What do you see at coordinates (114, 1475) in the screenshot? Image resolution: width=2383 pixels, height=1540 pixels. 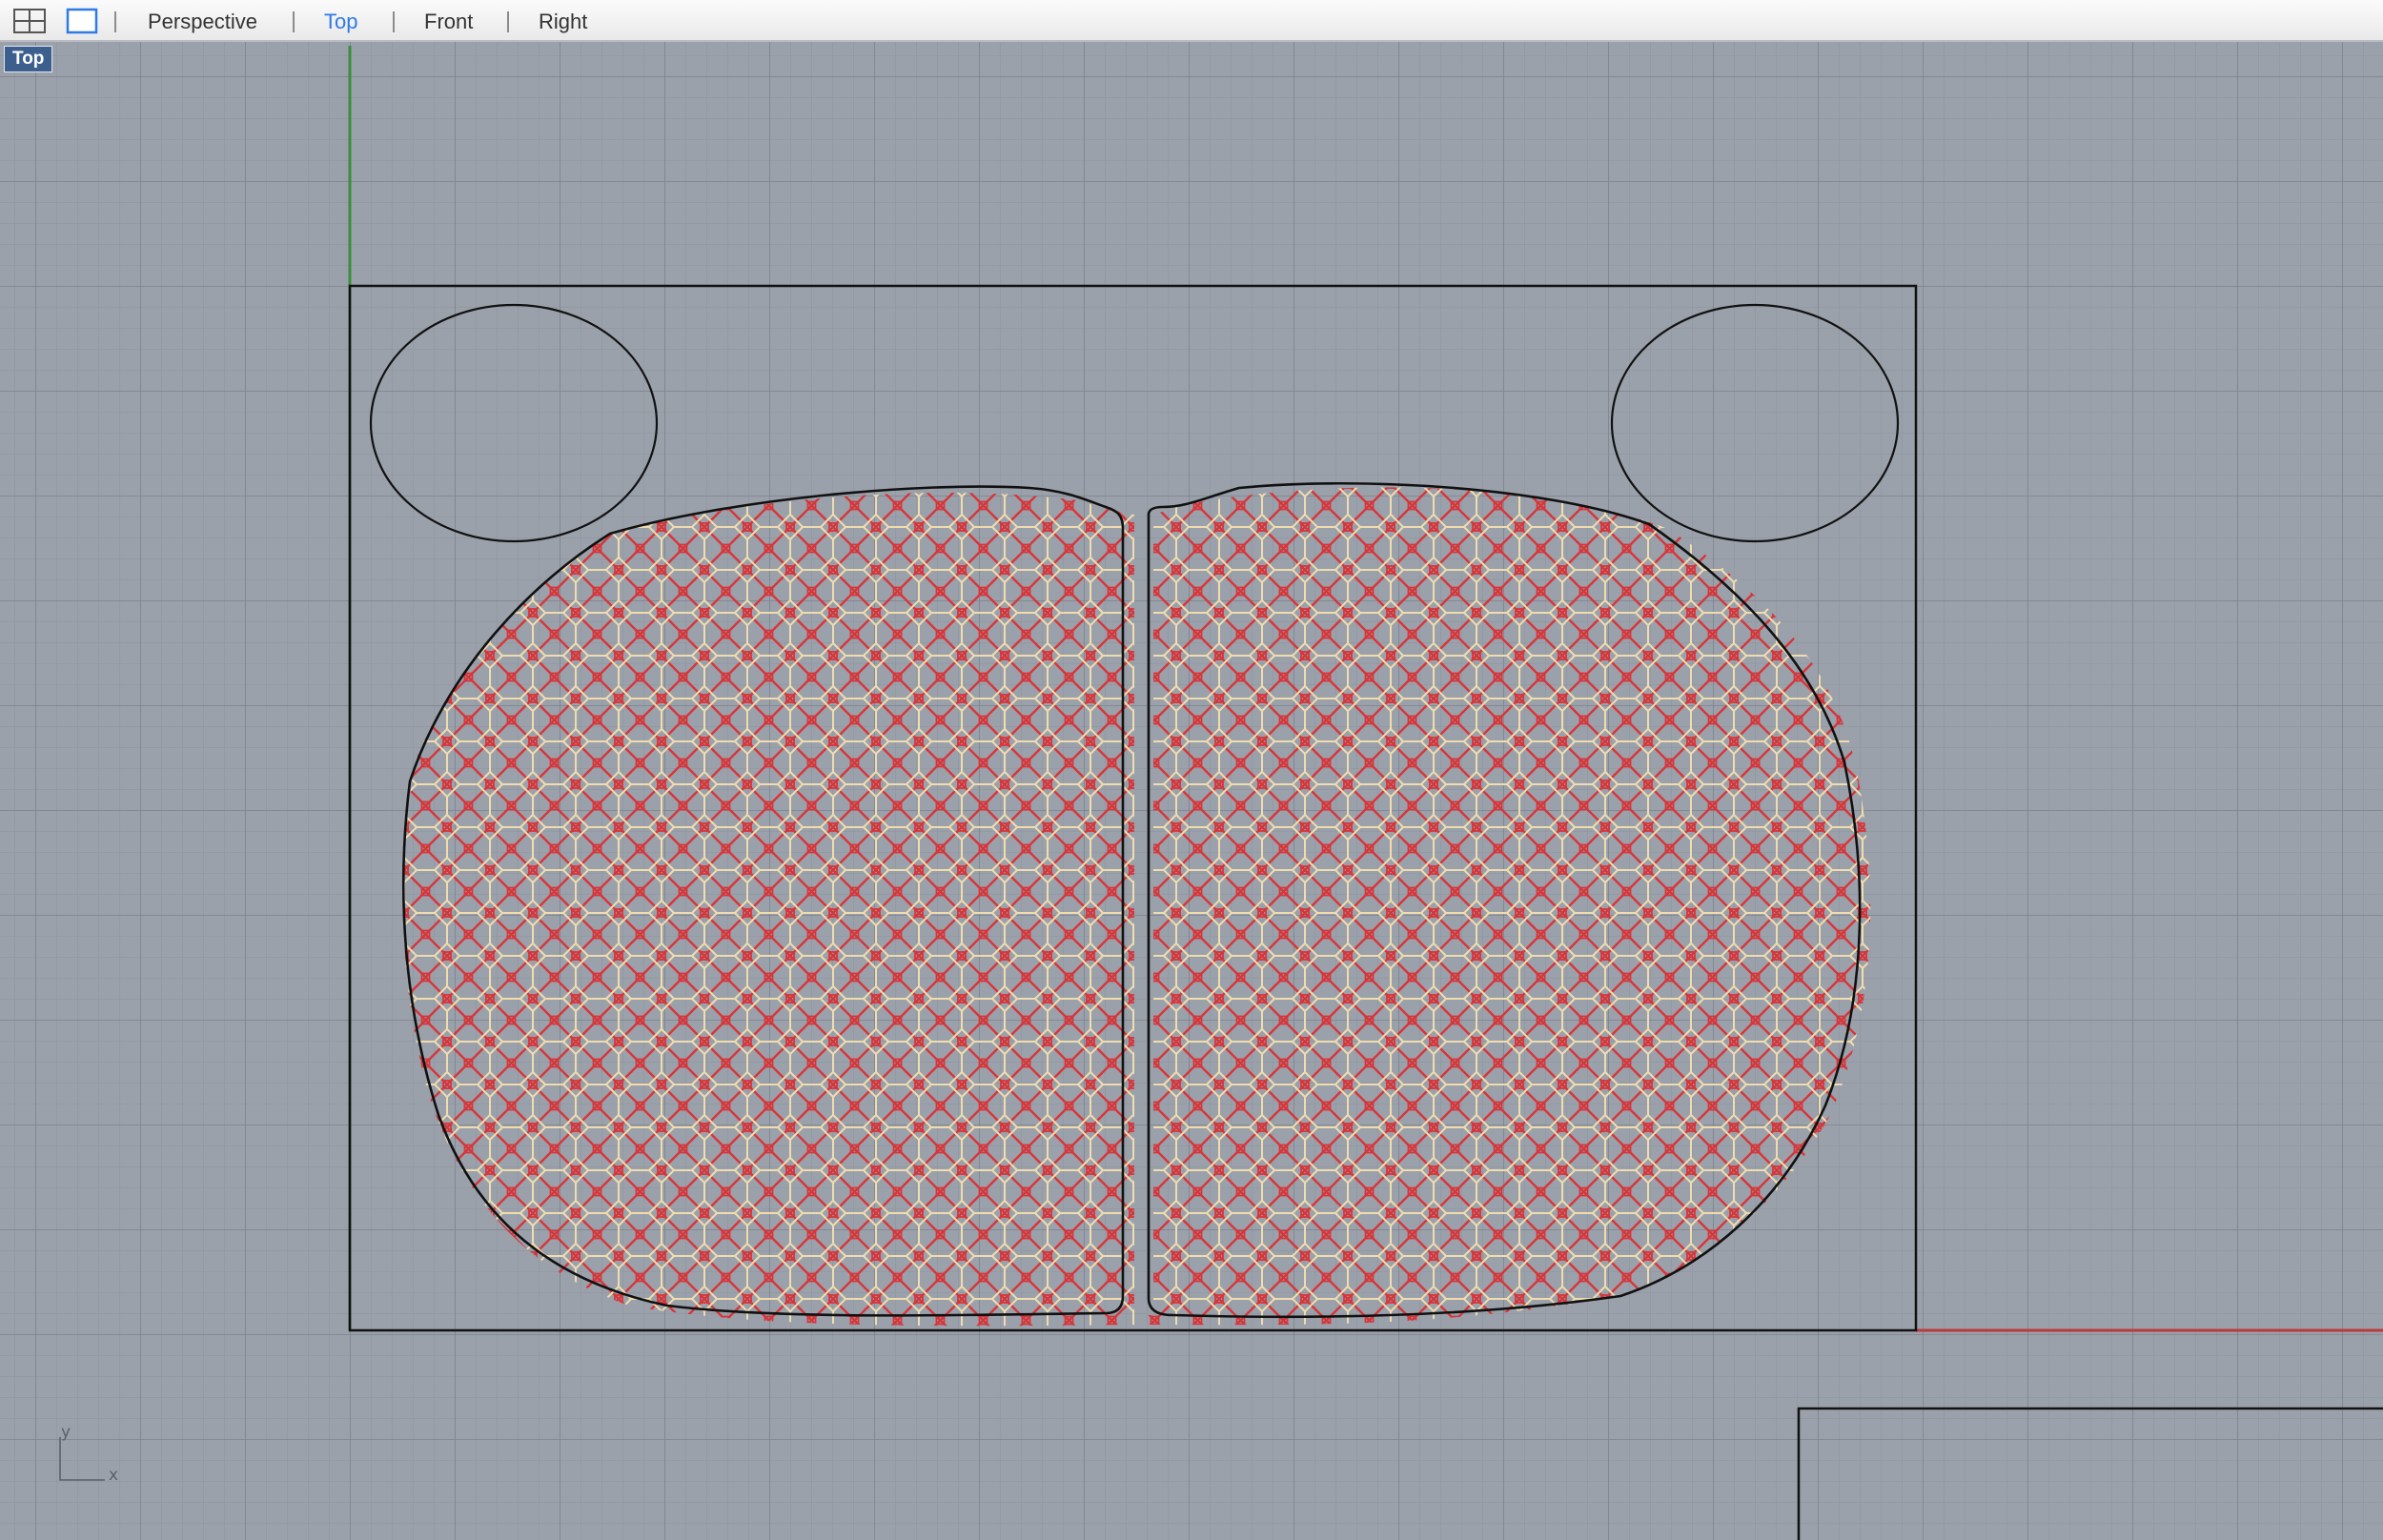 I see `axis-x-label: x` at bounding box center [114, 1475].